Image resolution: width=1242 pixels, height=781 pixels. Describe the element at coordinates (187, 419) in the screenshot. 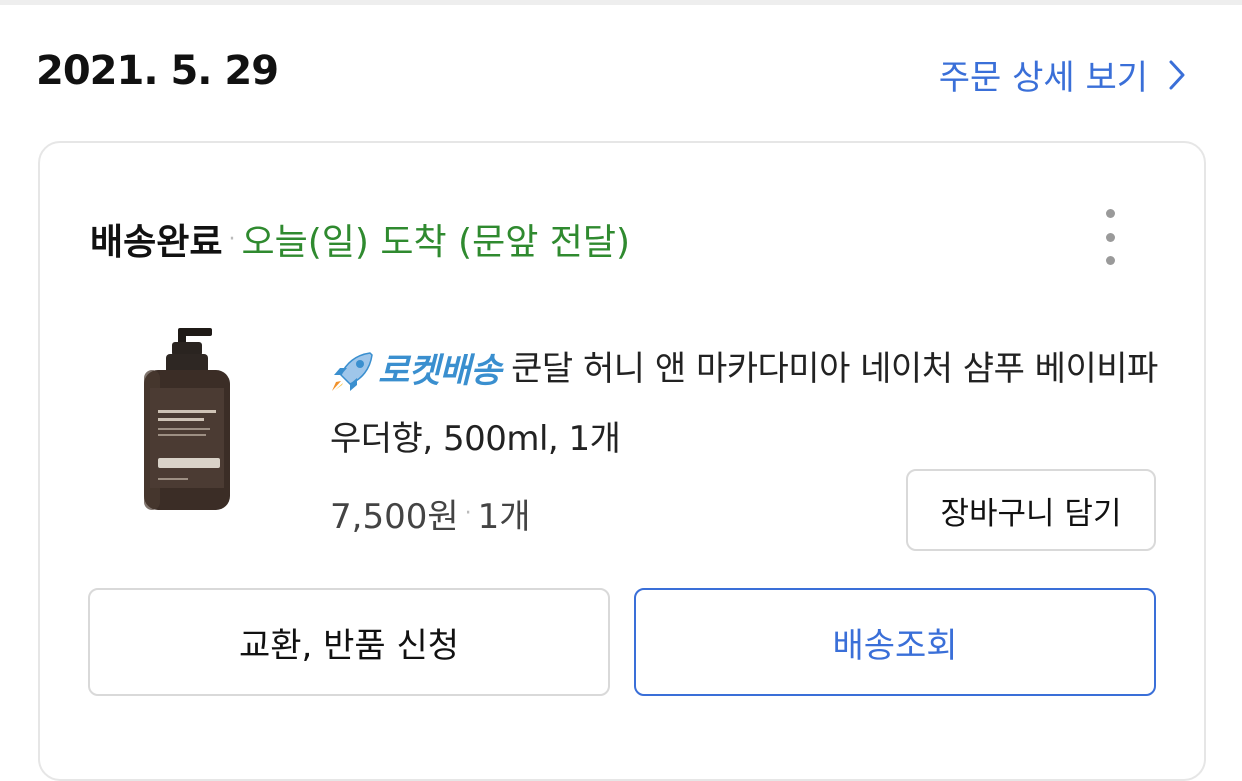

I see `product-image` at that location.